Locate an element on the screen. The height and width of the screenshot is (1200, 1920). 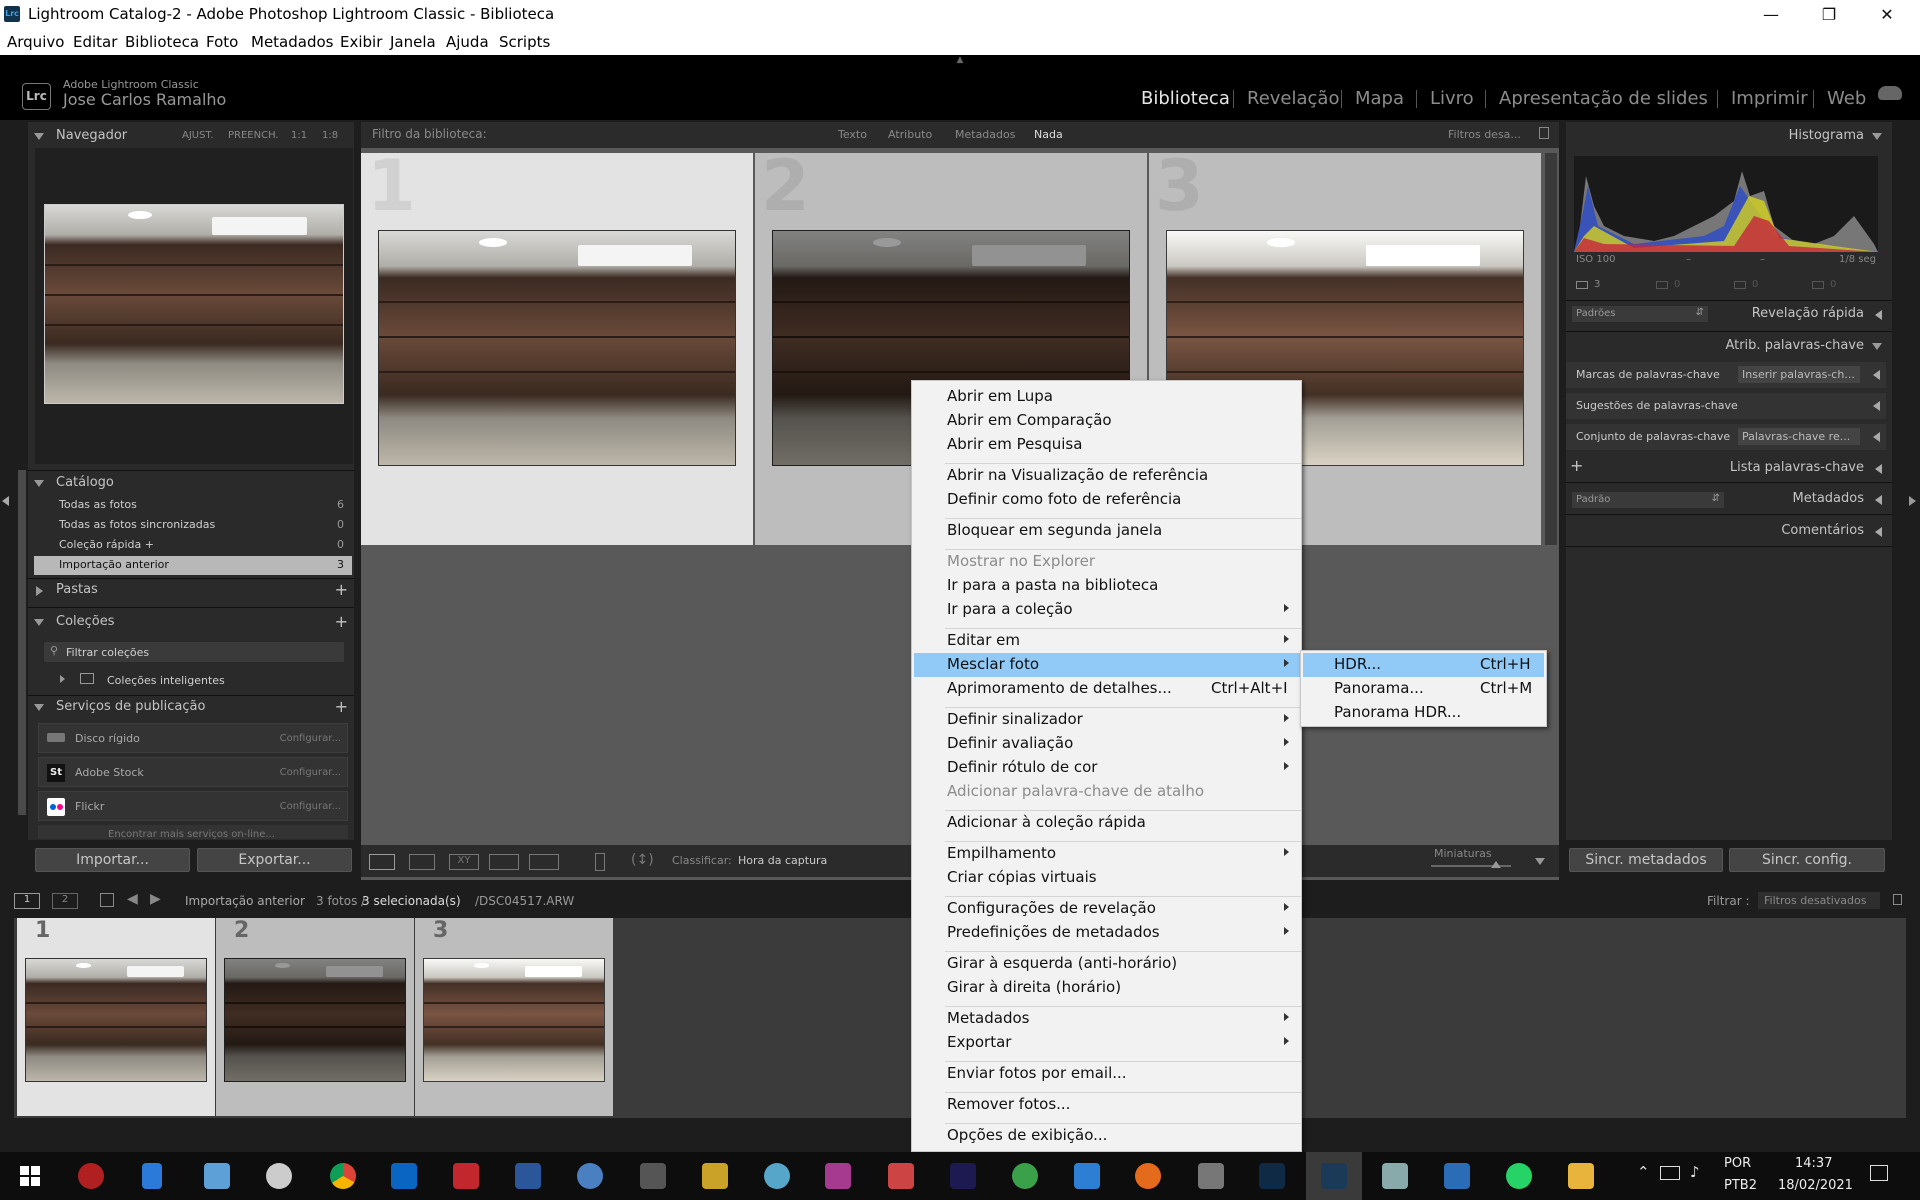
left-panel-scrollbar is located at coordinates (22, 642).